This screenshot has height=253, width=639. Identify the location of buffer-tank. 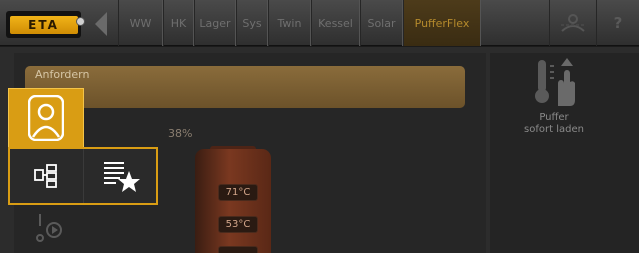
(233, 201).